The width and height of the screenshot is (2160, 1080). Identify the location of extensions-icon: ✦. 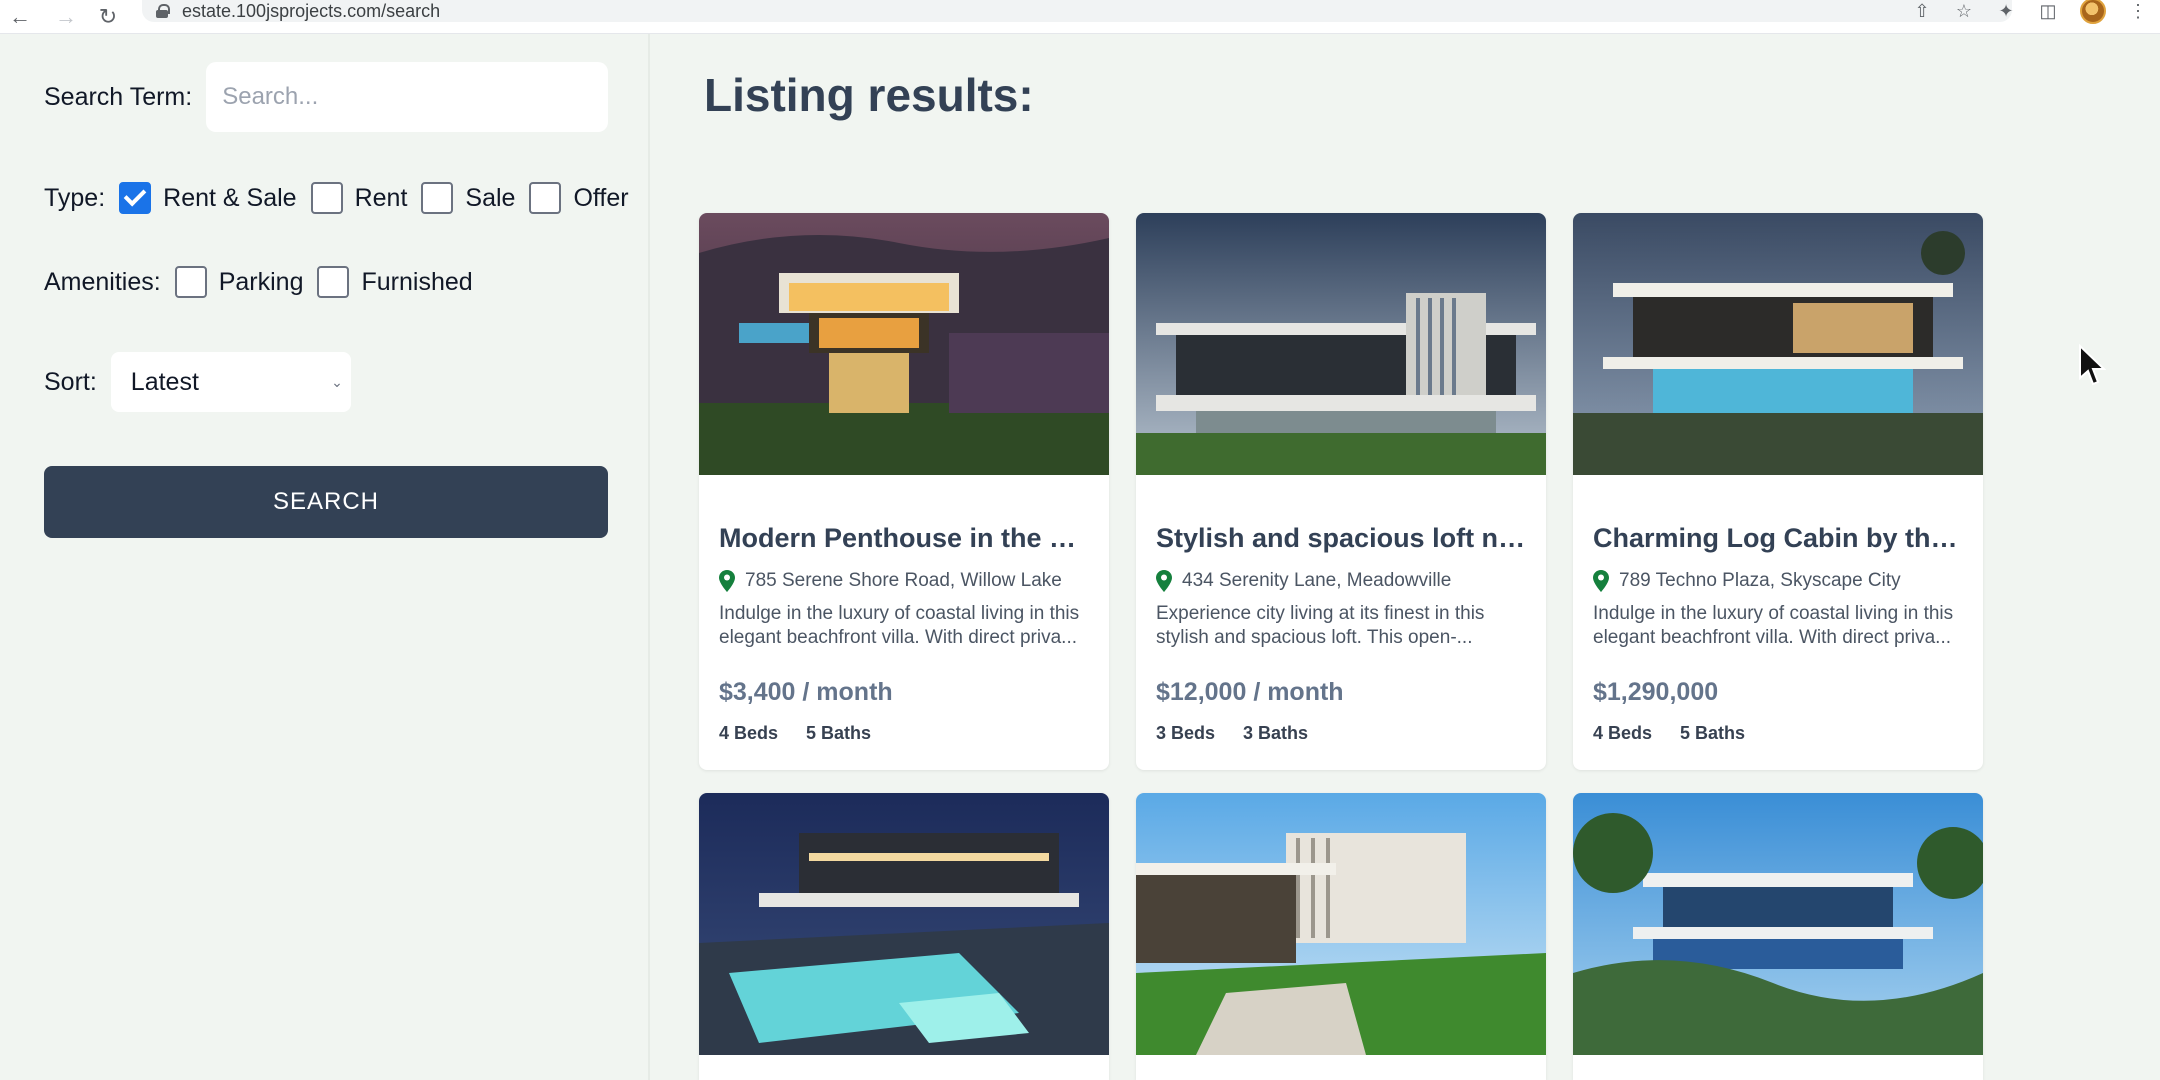
(2006, 11).